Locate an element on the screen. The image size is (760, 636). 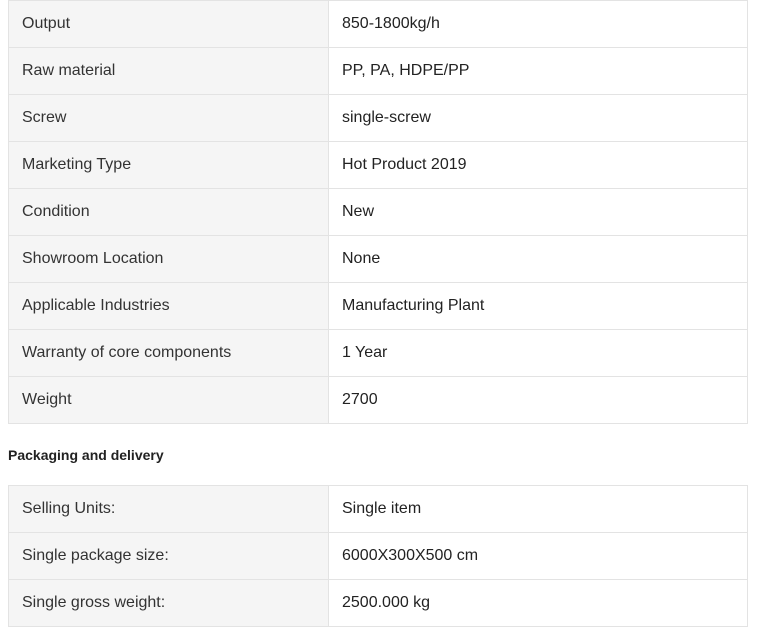
packaging-label: Single package size: is located at coordinates (168, 556).